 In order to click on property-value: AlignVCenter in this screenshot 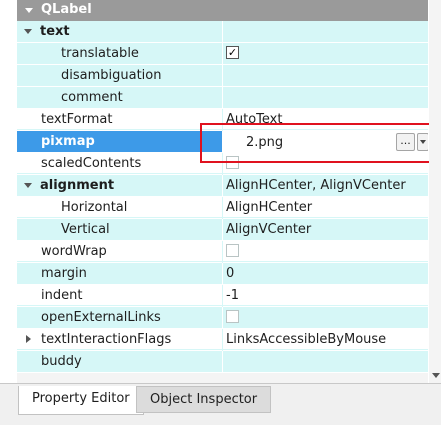, I will do `click(325, 229)`.